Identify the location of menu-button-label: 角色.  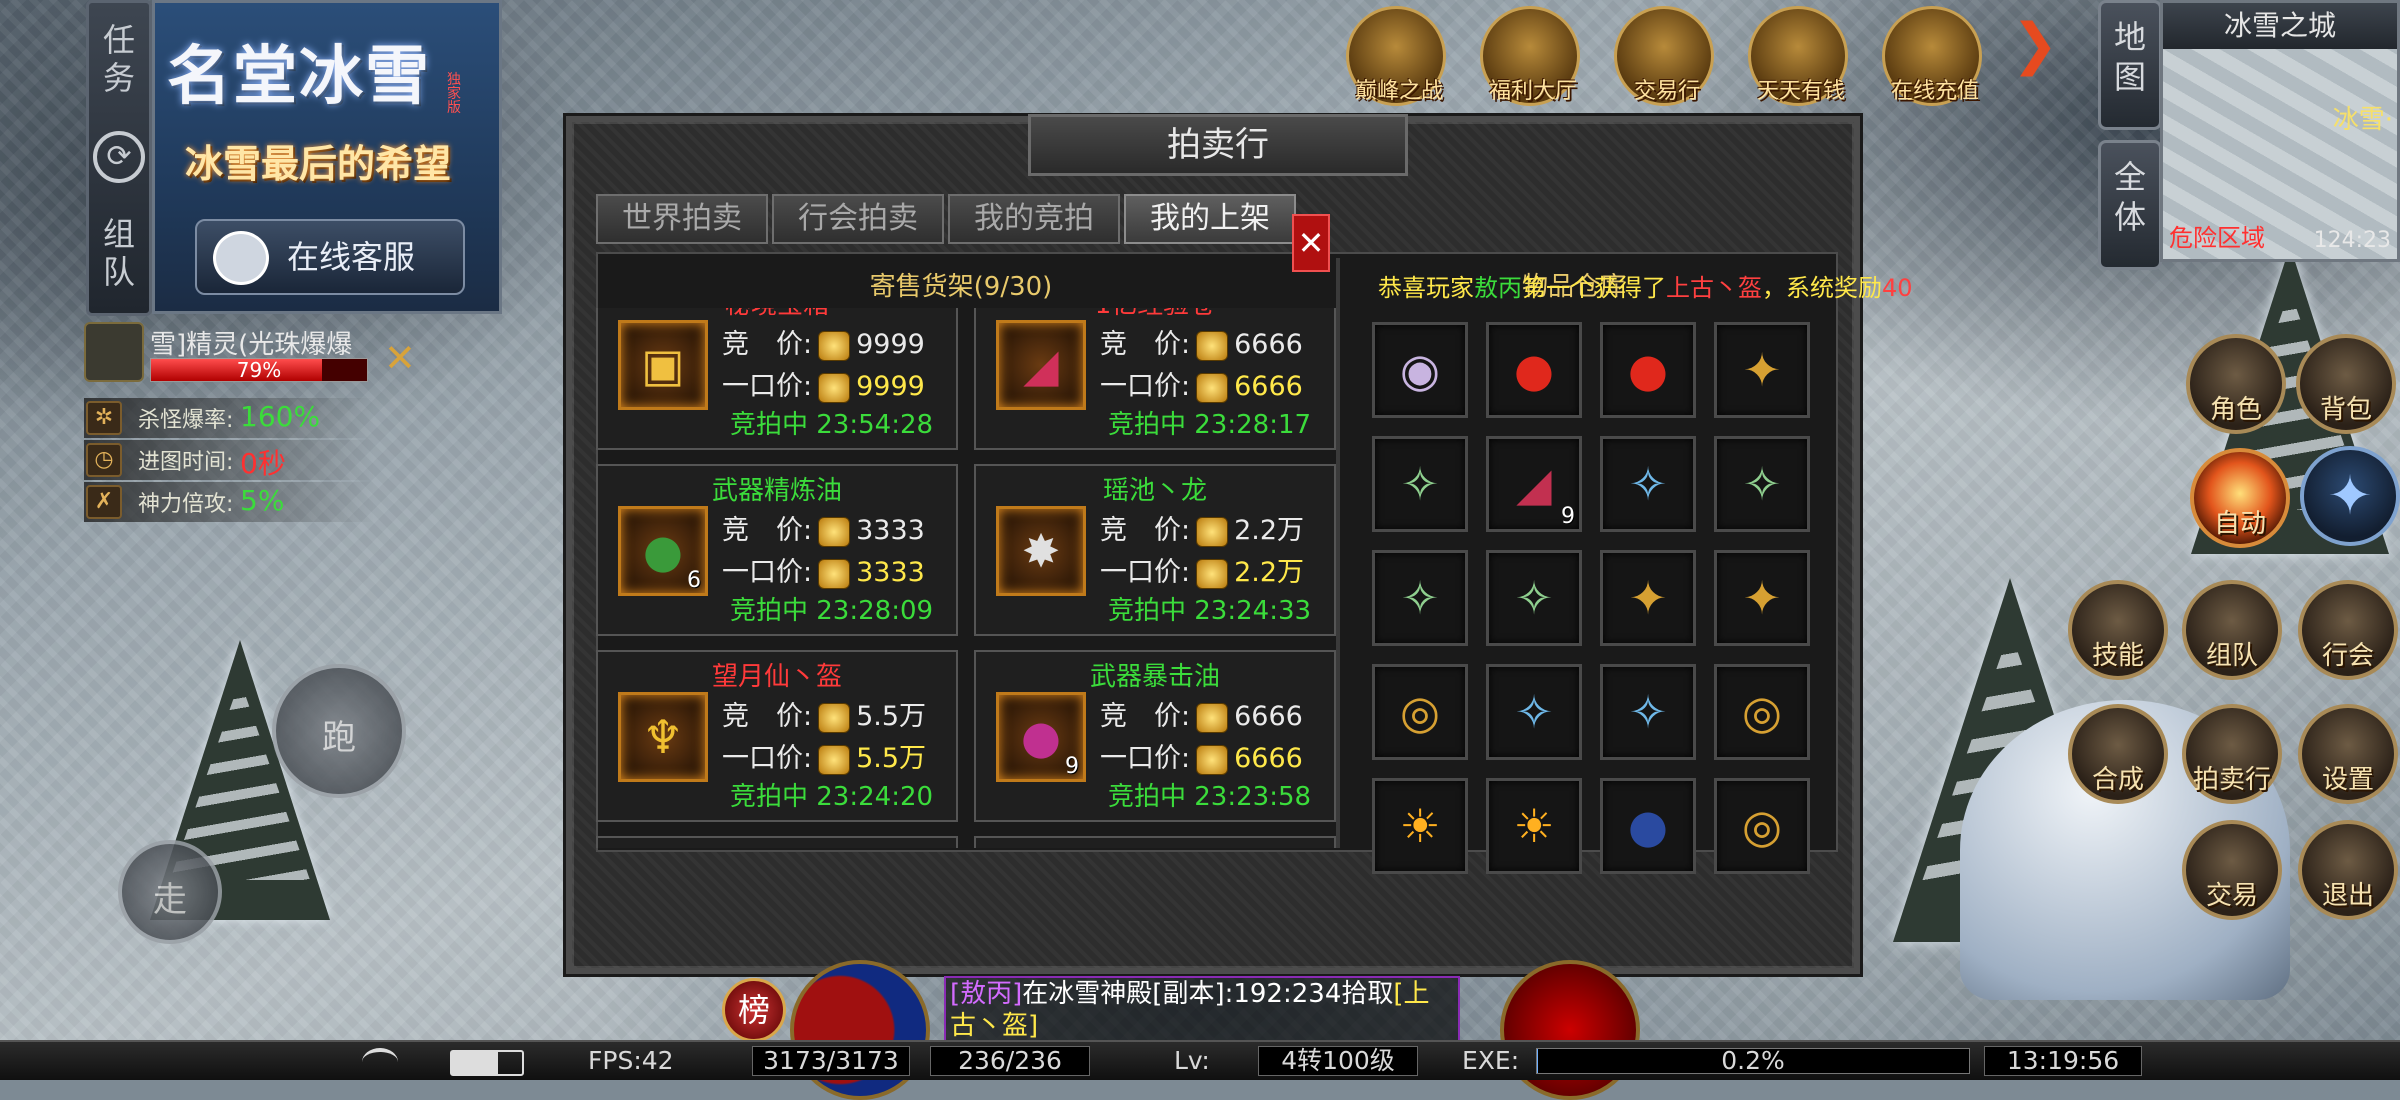
(2235, 410).